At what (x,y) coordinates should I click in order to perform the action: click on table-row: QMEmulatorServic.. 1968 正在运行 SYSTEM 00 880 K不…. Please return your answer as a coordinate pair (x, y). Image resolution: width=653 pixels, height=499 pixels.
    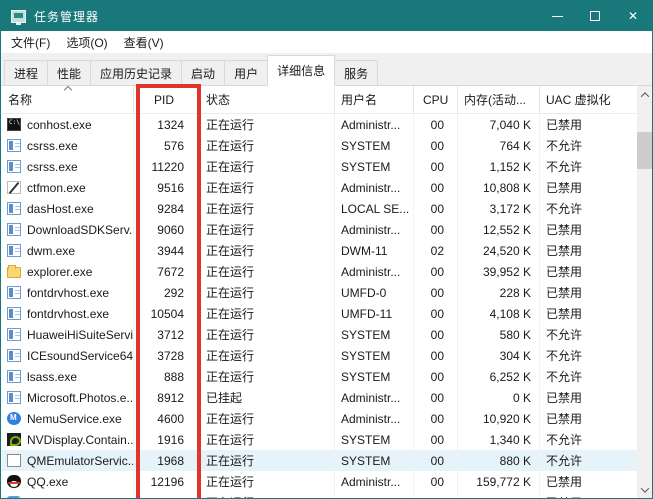
    Looking at the image, I should click on (320, 460).